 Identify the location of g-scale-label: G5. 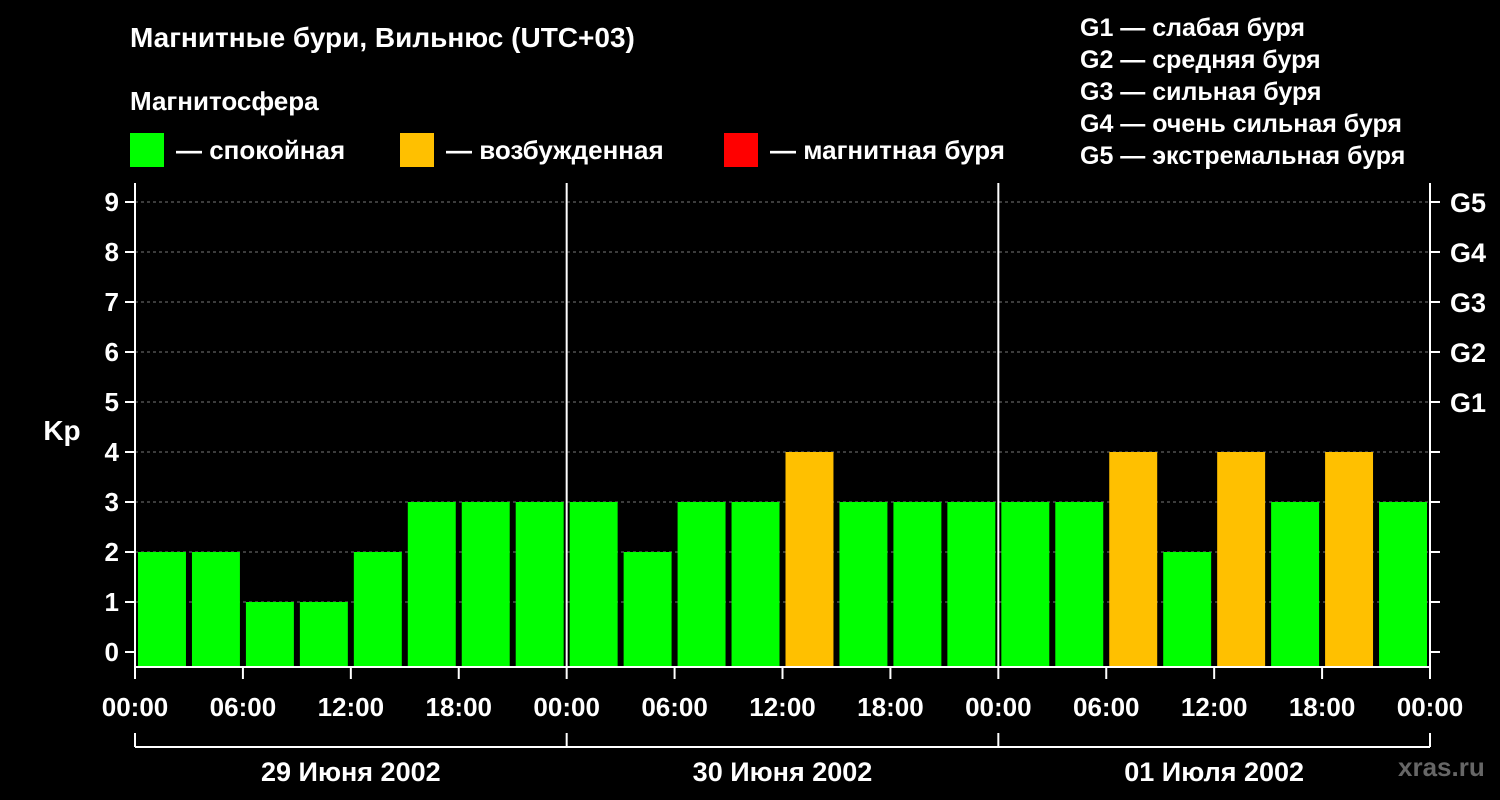
(1468, 203).